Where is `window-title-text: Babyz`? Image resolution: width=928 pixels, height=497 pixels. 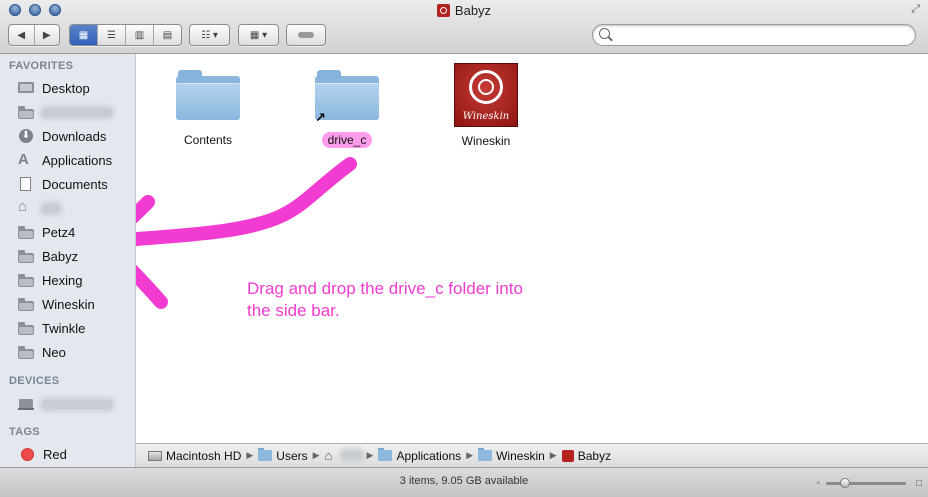 window-title-text: Babyz is located at coordinates (473, 10).